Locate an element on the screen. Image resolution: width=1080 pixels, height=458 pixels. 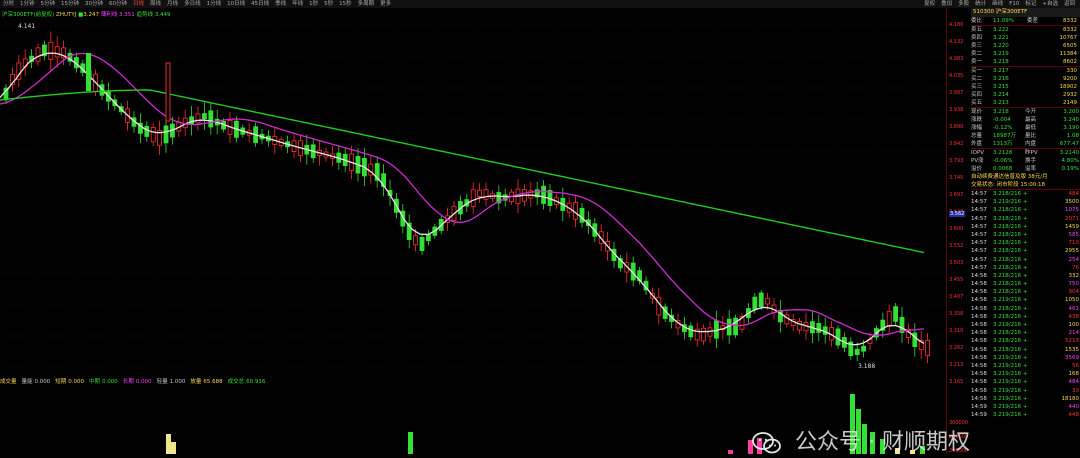
tab-11: 10日线 is located at coordinates (236, 4).